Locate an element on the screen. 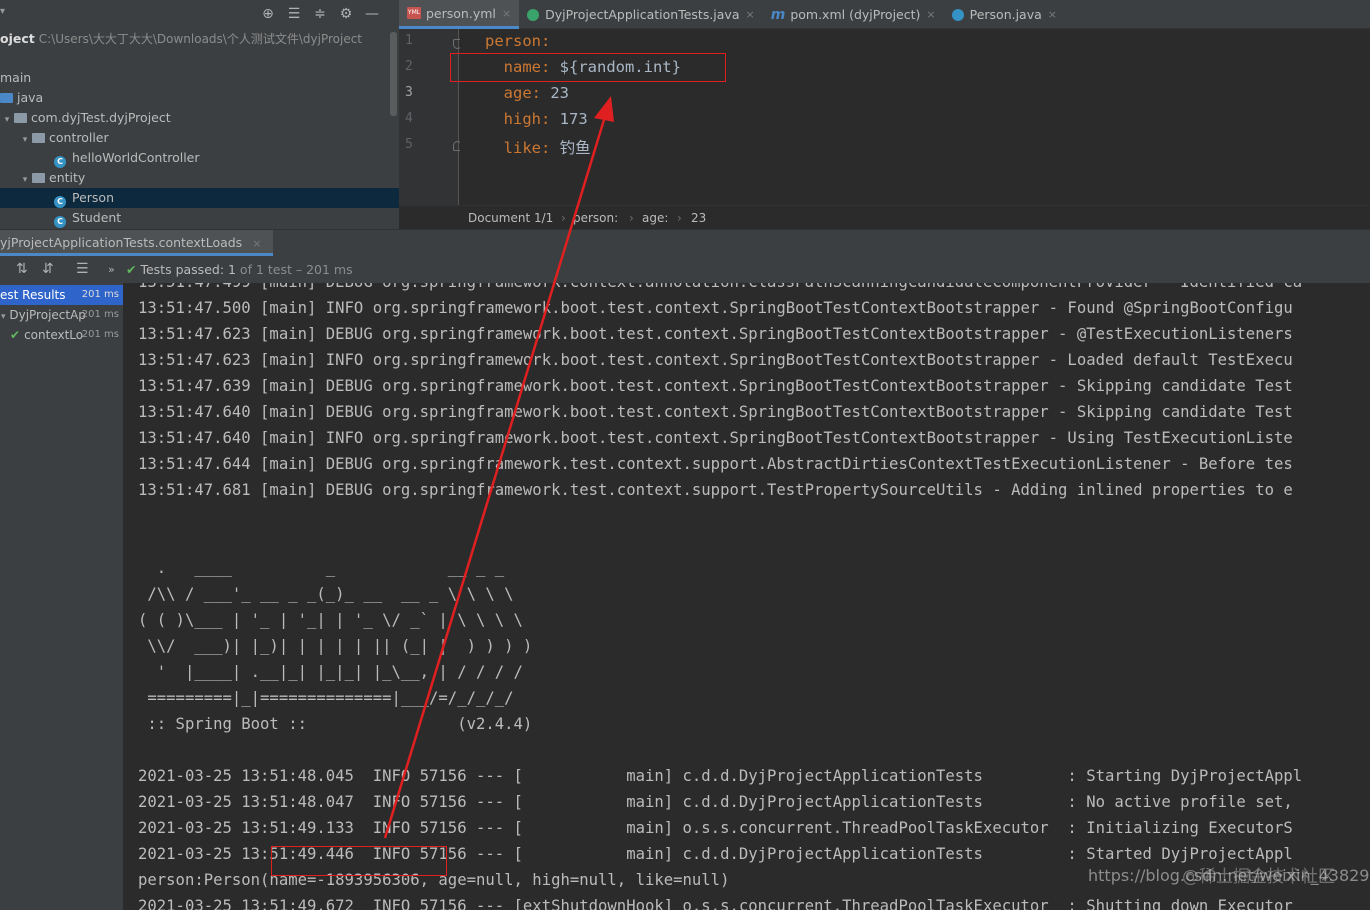  project-toolbar: ⊕ ☰ ≑ ⚙ — is located at coordinates (320, 14).